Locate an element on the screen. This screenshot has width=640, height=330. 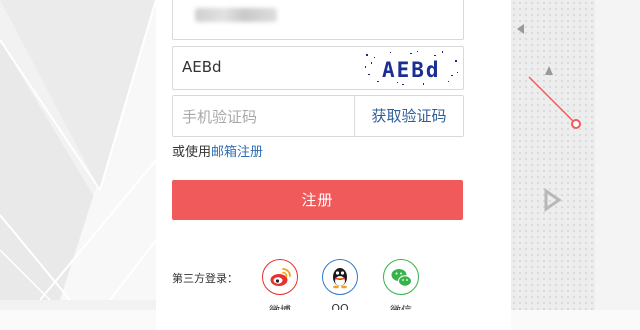
svg-text: AEBd is located at coordinates (411, 70).